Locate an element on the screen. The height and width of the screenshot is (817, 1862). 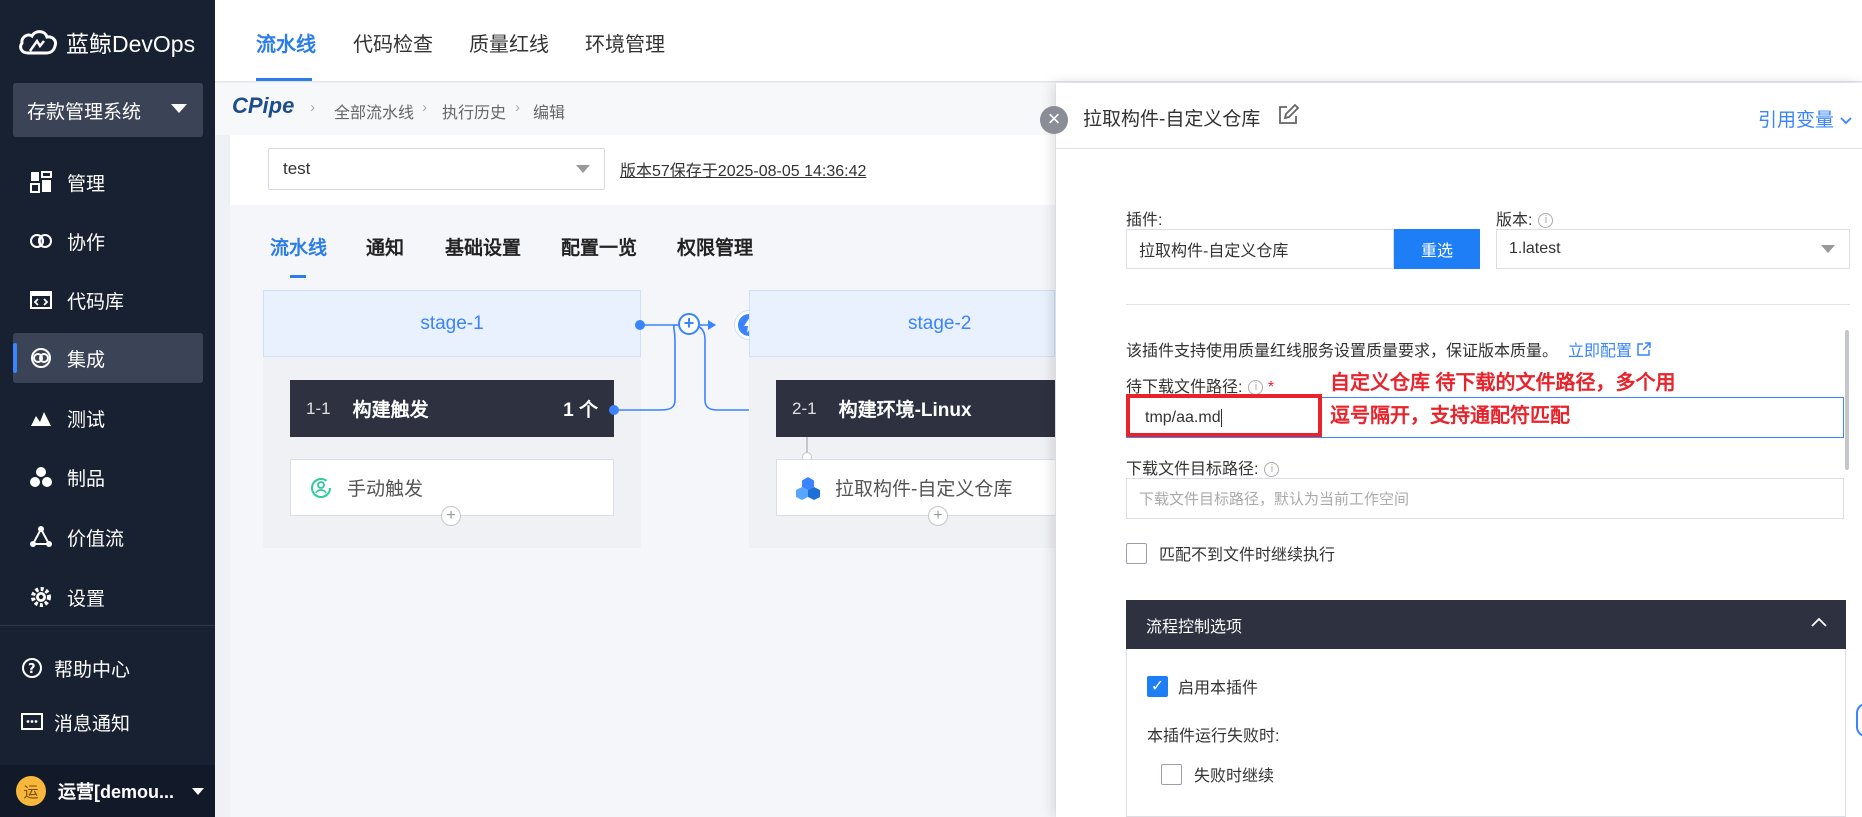
add-stage-button: + is located at coordinates (689, 324).